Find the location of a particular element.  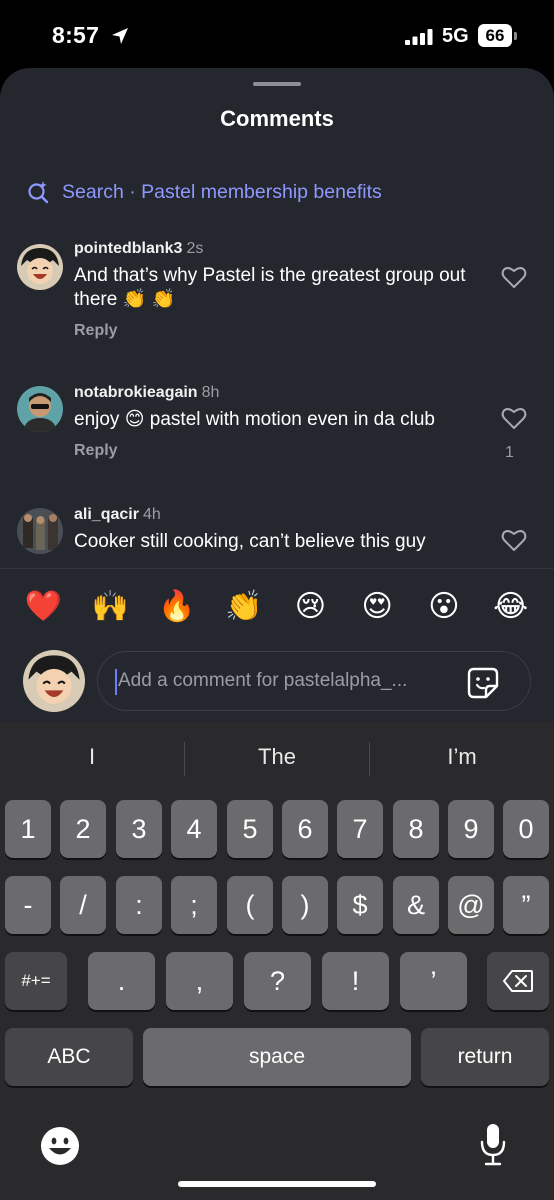

status-time: 8:57 is located at coordinates (76, 35).